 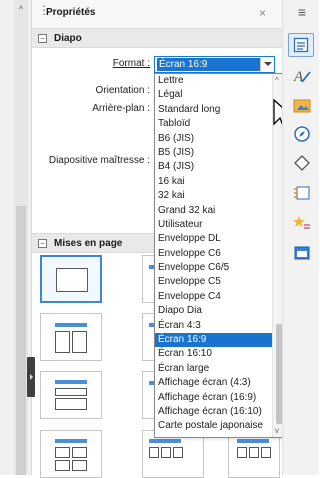 I want to click on scroll-up-icon: ^, so click(x=277, y=80).